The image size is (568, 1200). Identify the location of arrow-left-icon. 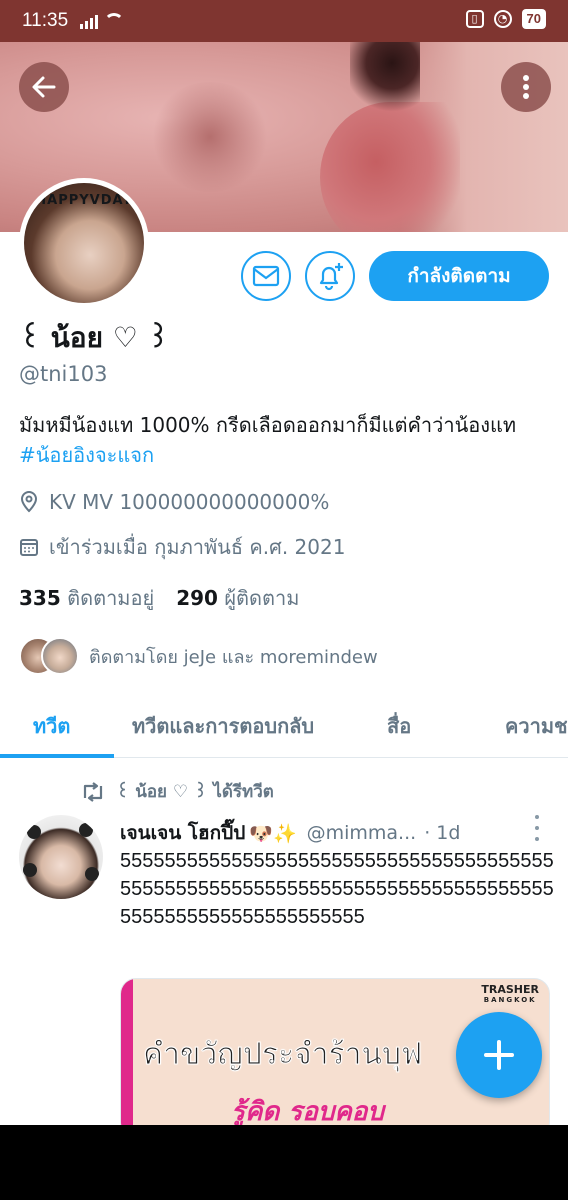
(44, 87).